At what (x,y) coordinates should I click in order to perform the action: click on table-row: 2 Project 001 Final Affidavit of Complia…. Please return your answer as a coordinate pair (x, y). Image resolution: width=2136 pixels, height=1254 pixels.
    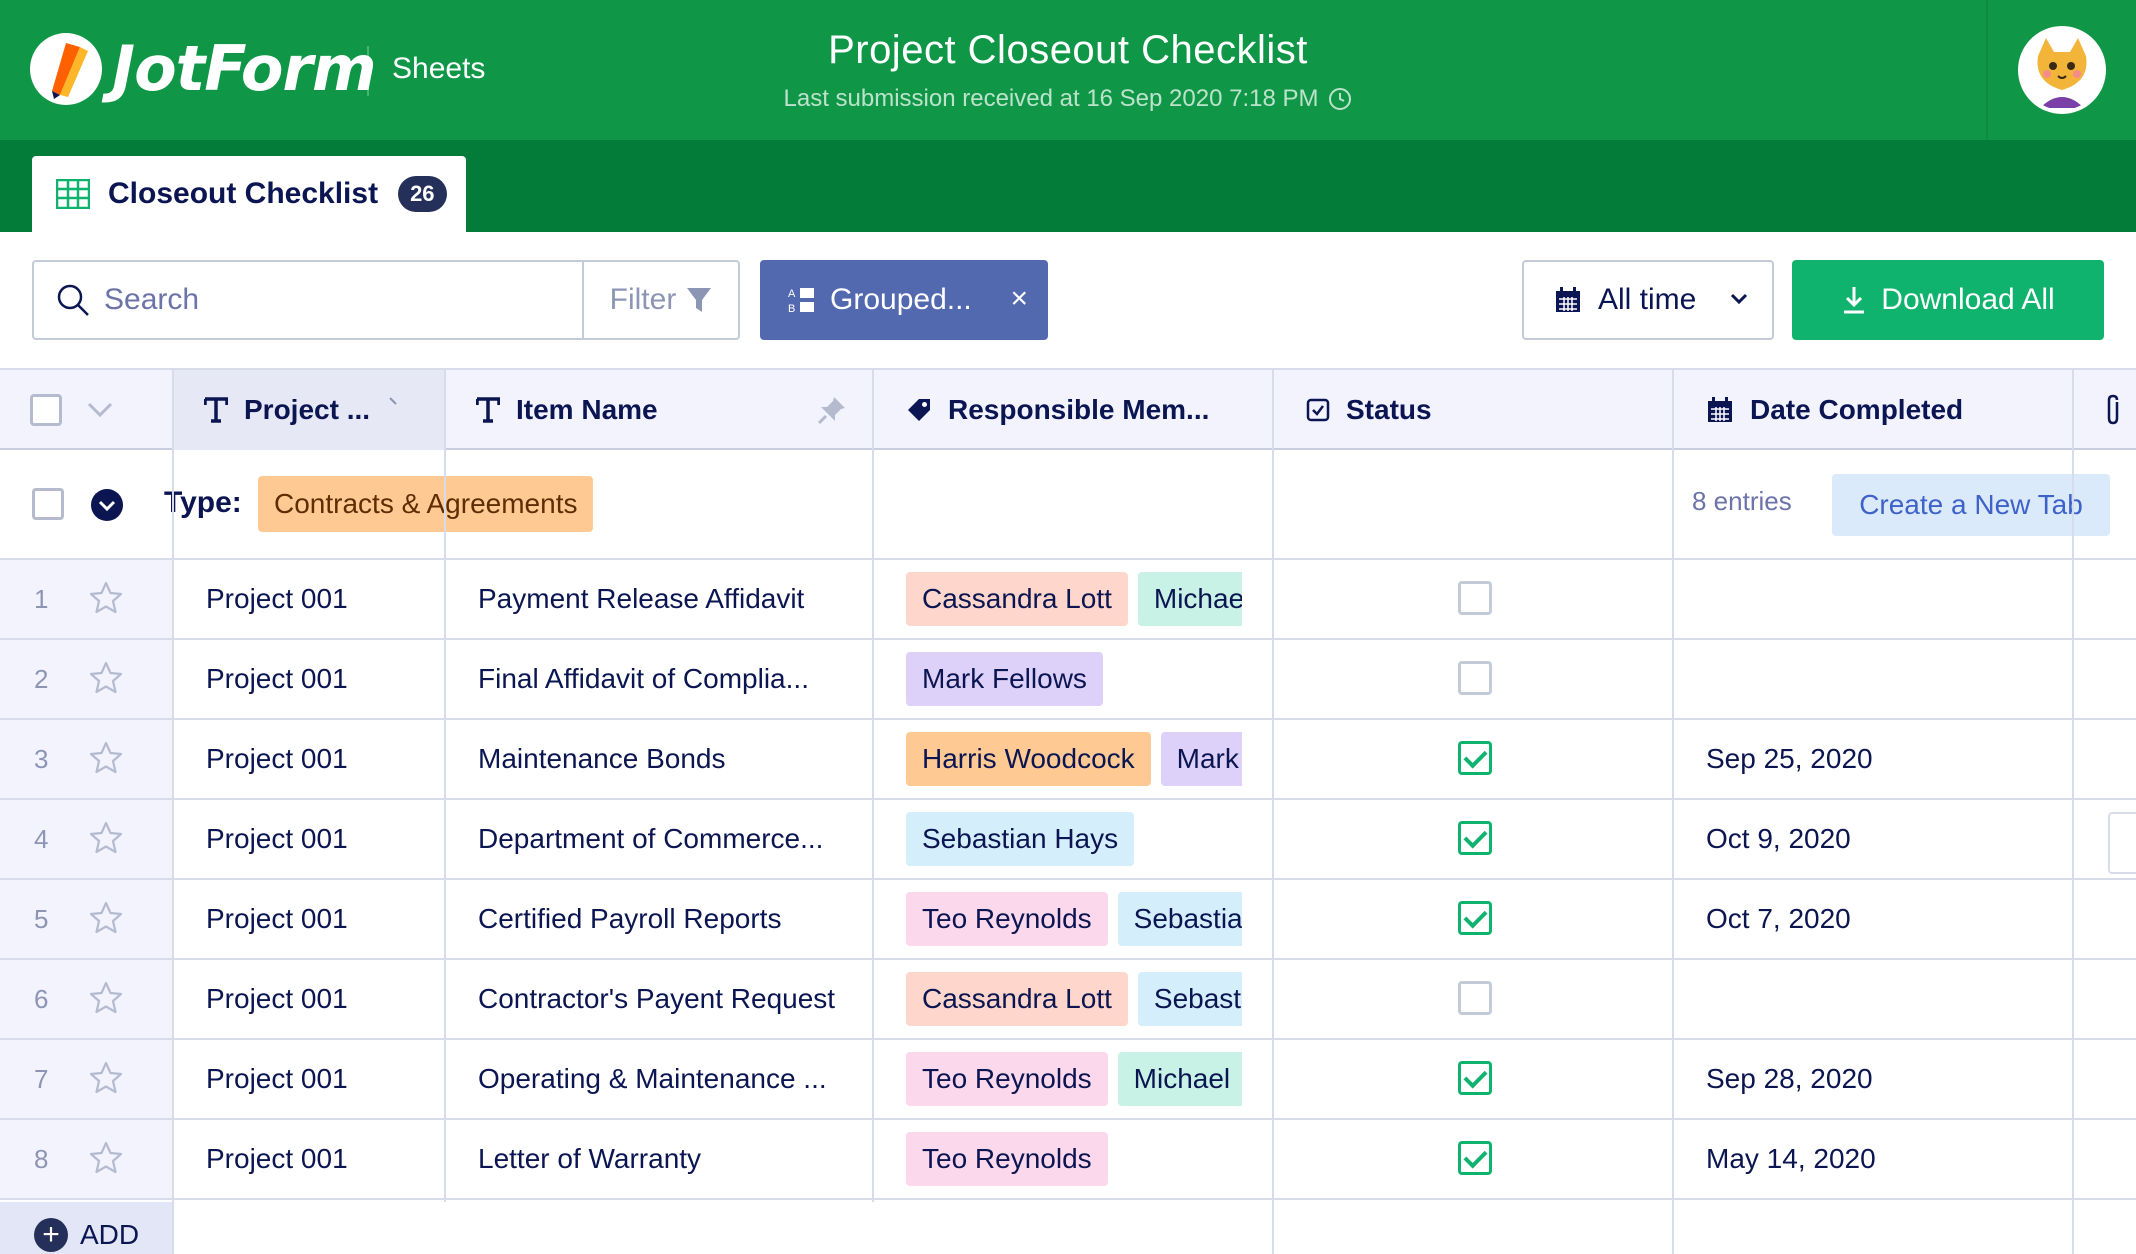
    Looking at the image, I should click on (1068, 680).